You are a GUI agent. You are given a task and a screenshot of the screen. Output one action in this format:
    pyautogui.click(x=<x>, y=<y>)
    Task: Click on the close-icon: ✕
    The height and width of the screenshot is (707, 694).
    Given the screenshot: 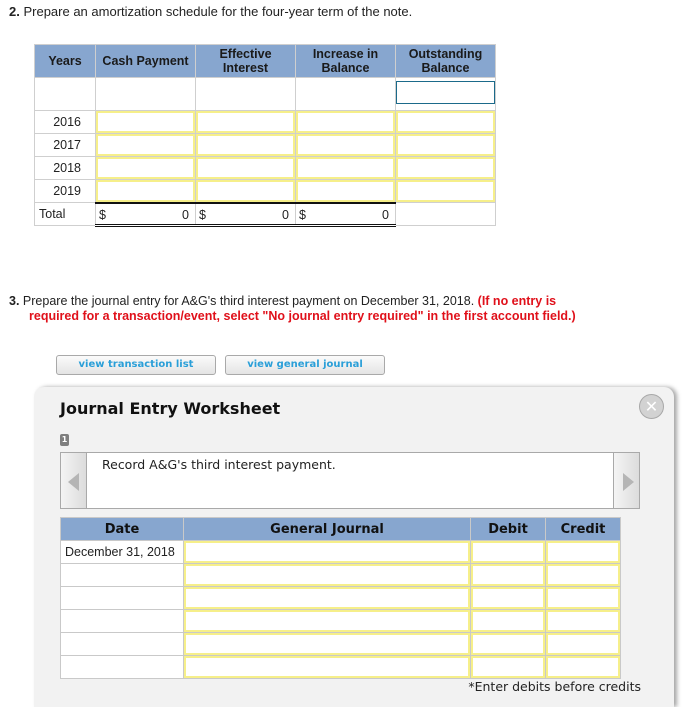 What is the action you would take?
    pyautogui.click(x=651, y=406)
    